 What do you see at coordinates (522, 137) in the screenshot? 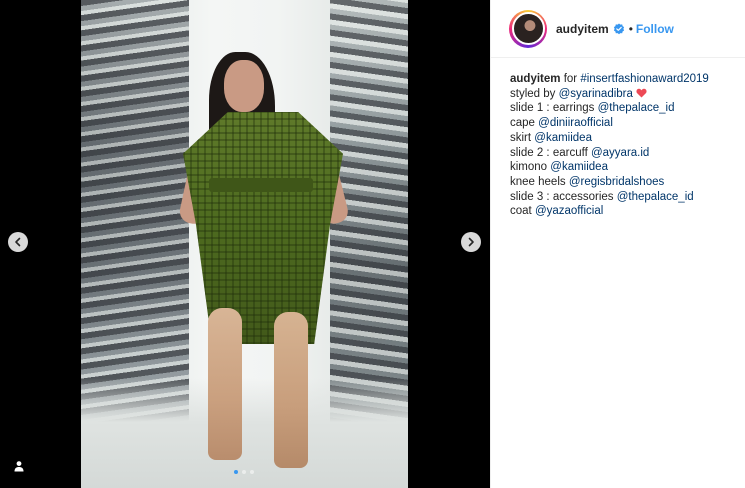
I see `caption-text: skirt` at bounding box center [522, 137].